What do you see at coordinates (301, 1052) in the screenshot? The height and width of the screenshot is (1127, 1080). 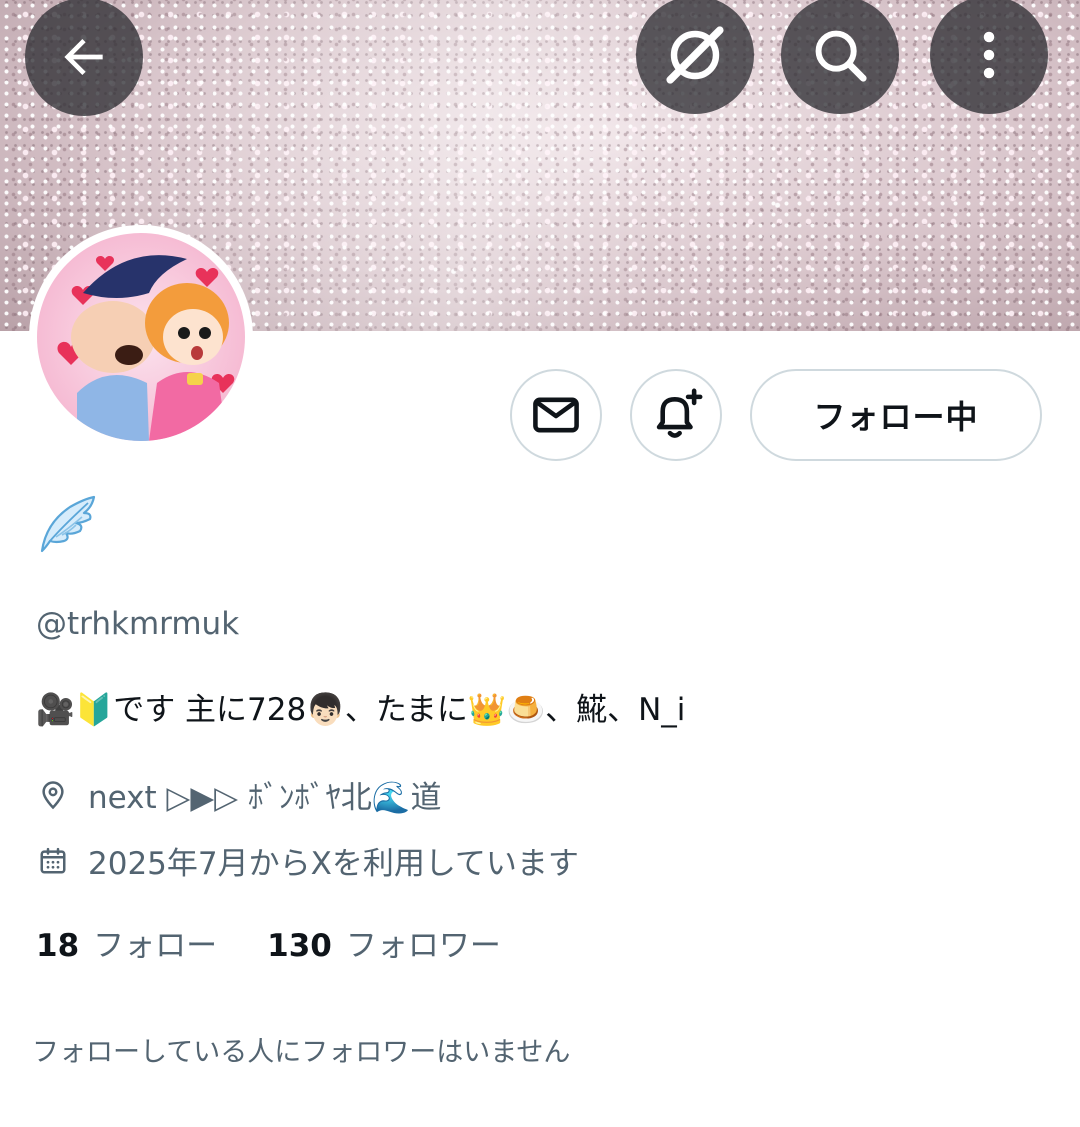 I see `followers-you-know: フォローしている人にフォロワーはいません` at bounding box center [301, 1052].